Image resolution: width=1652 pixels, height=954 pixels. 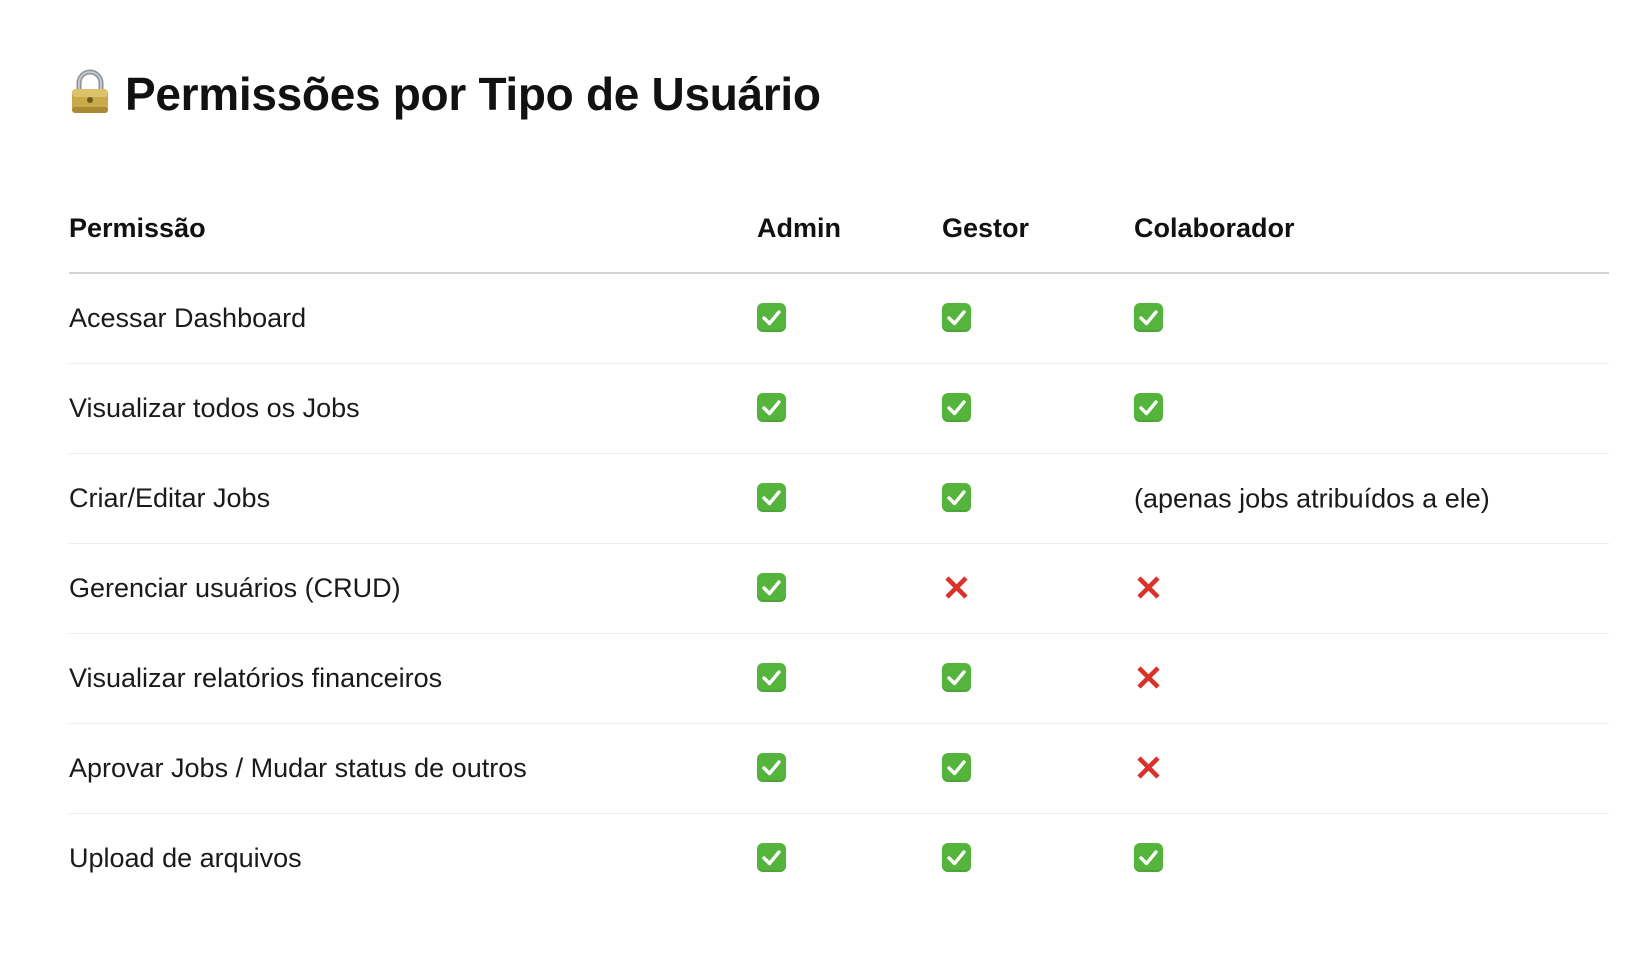 I want to click on permission-label: Upload de arquivos, so click(x=185, y=858).